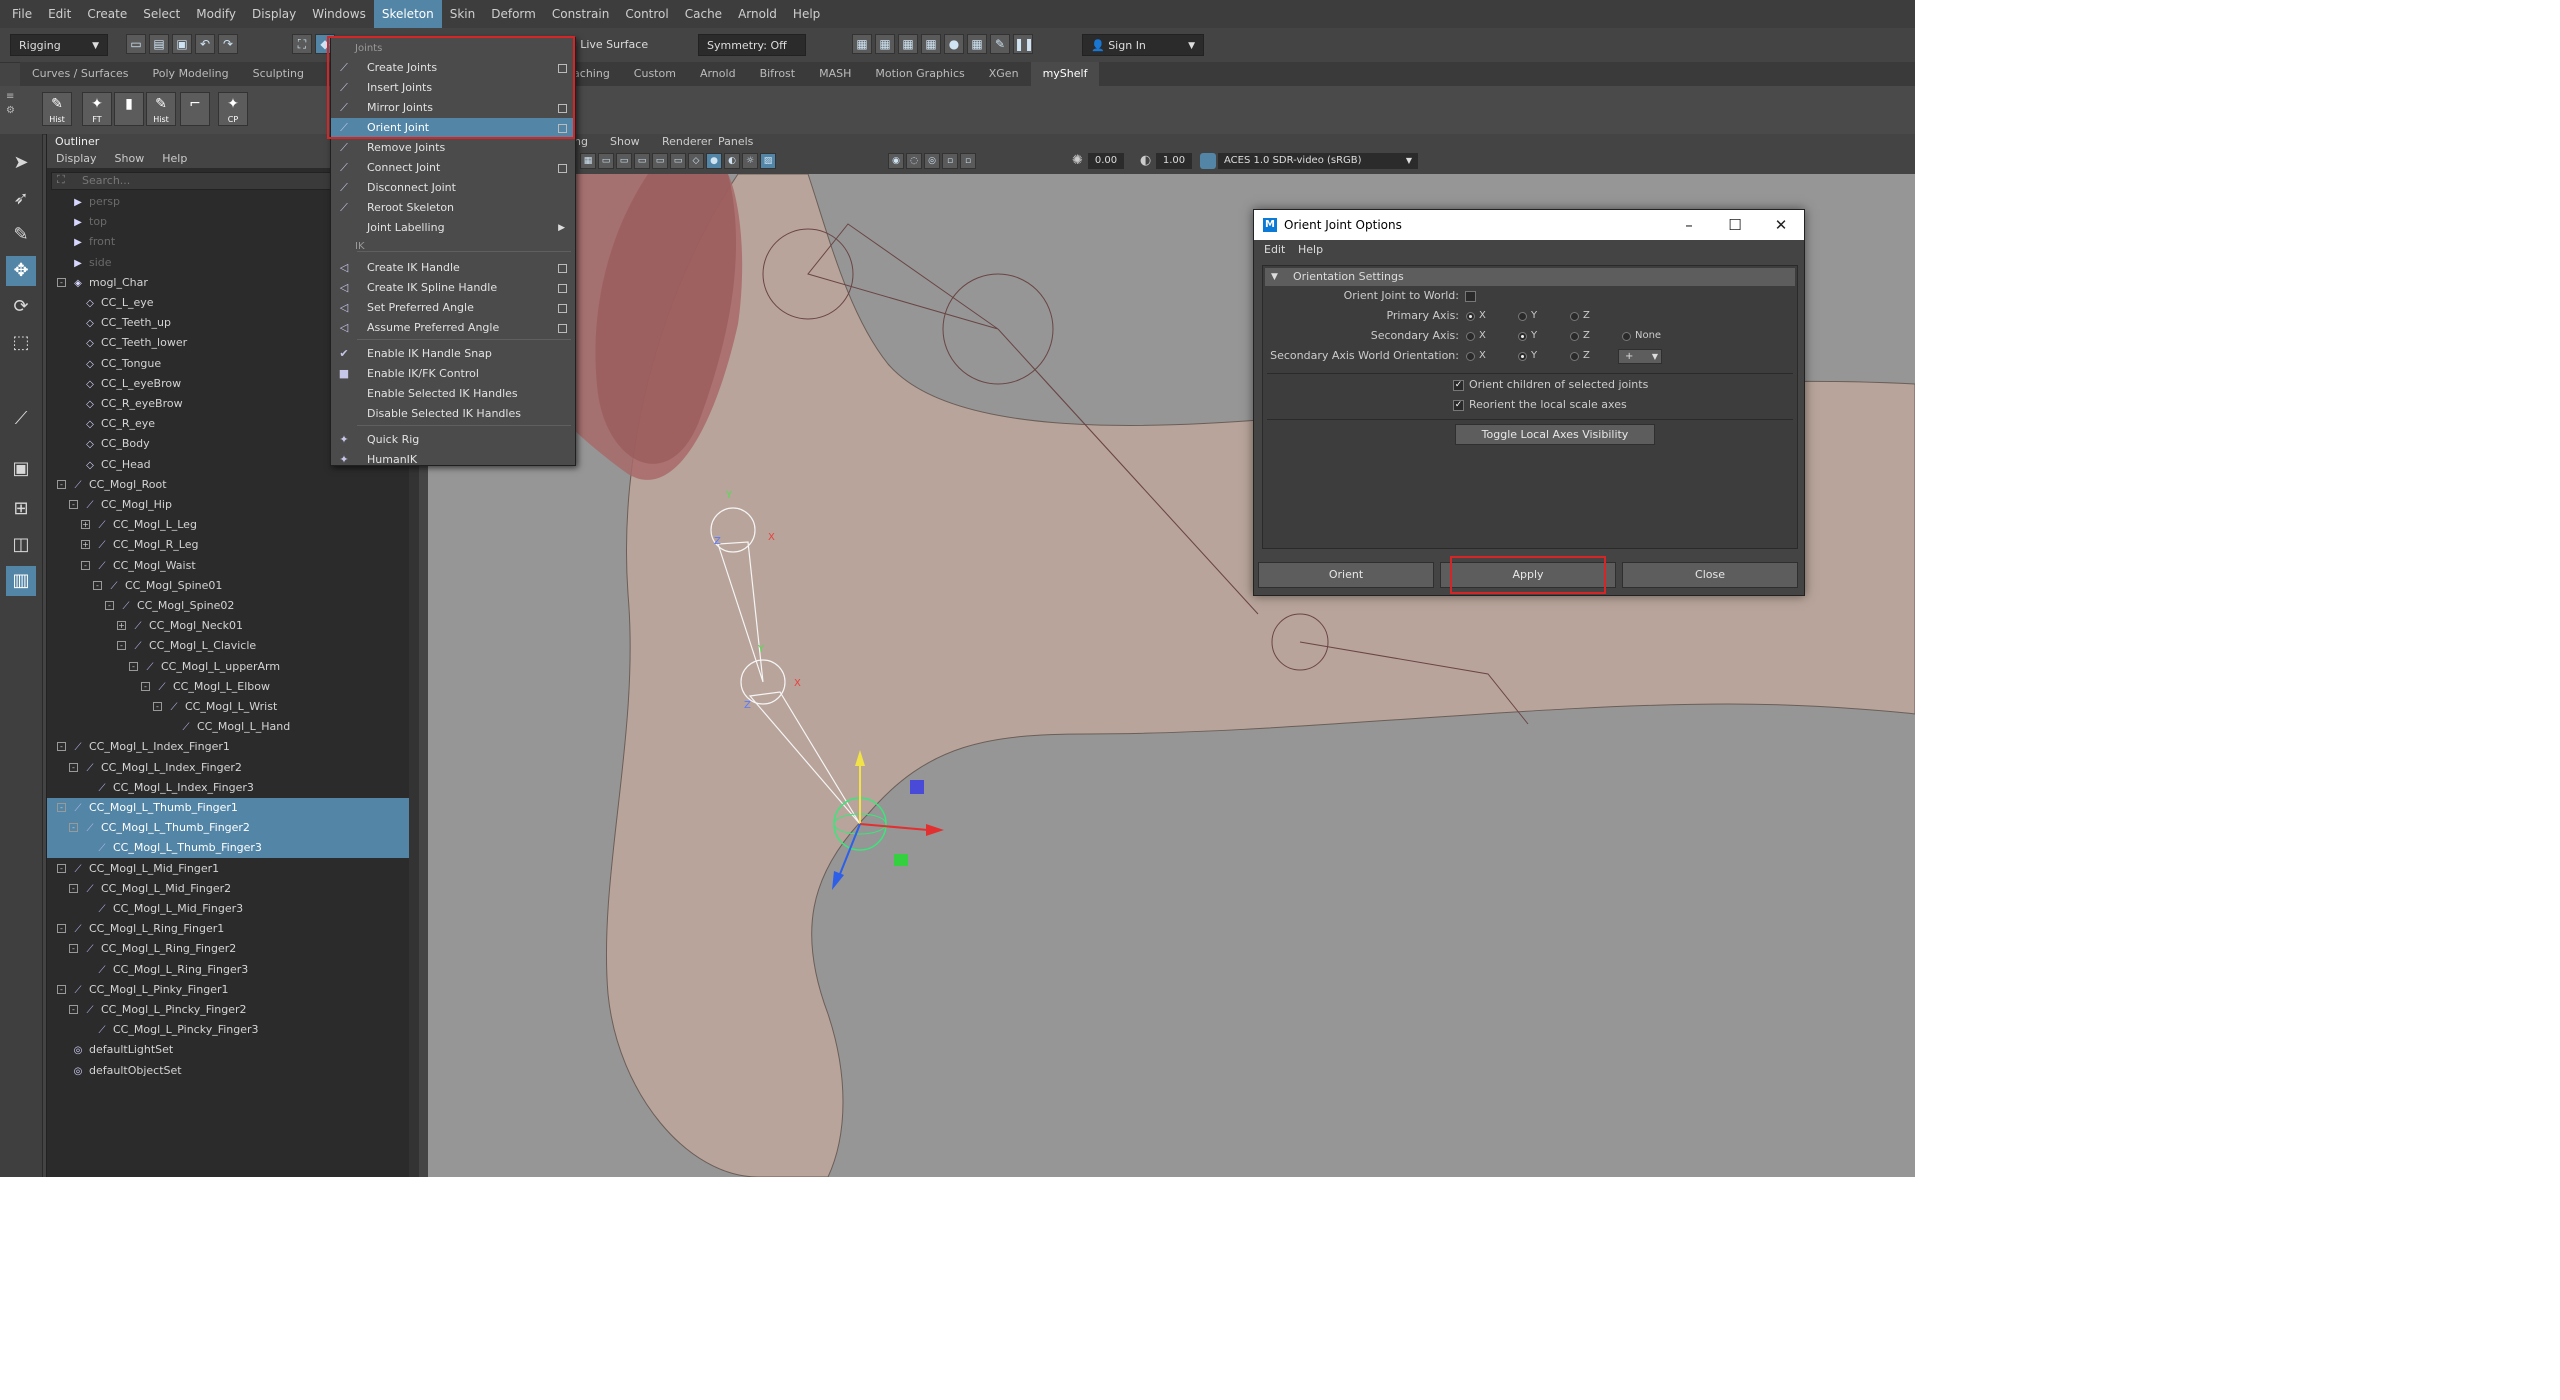 The width and height of the screenshot is (2560, 1400). Describe the element at coordinates (1735, 225) in the screenshot. I see `maximize-icon: ☐` at that location.